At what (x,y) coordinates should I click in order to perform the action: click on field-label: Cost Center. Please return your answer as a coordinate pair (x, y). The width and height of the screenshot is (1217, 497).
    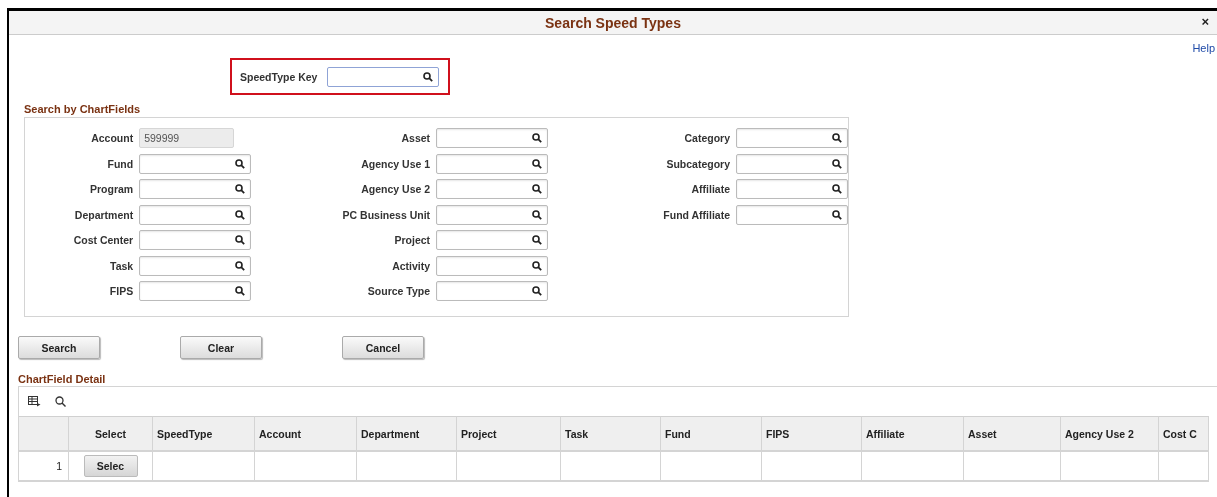
    Looking at the image, I should click on (103, 240).